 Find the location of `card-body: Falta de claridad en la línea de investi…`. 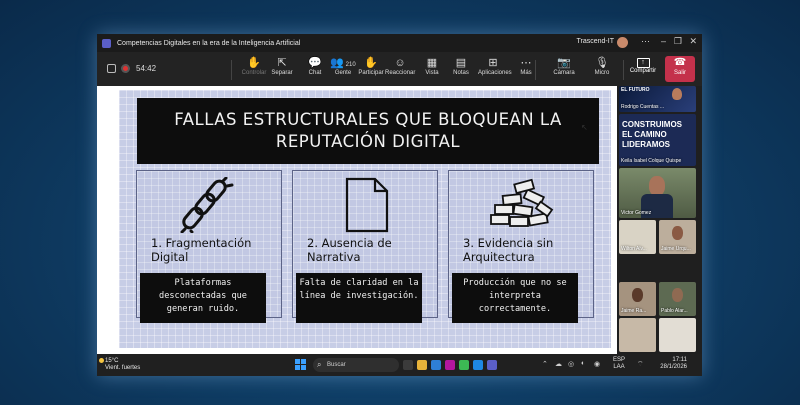

card-body: Falta de claridad en la línea de investi… is located at coordinates (359, 298).